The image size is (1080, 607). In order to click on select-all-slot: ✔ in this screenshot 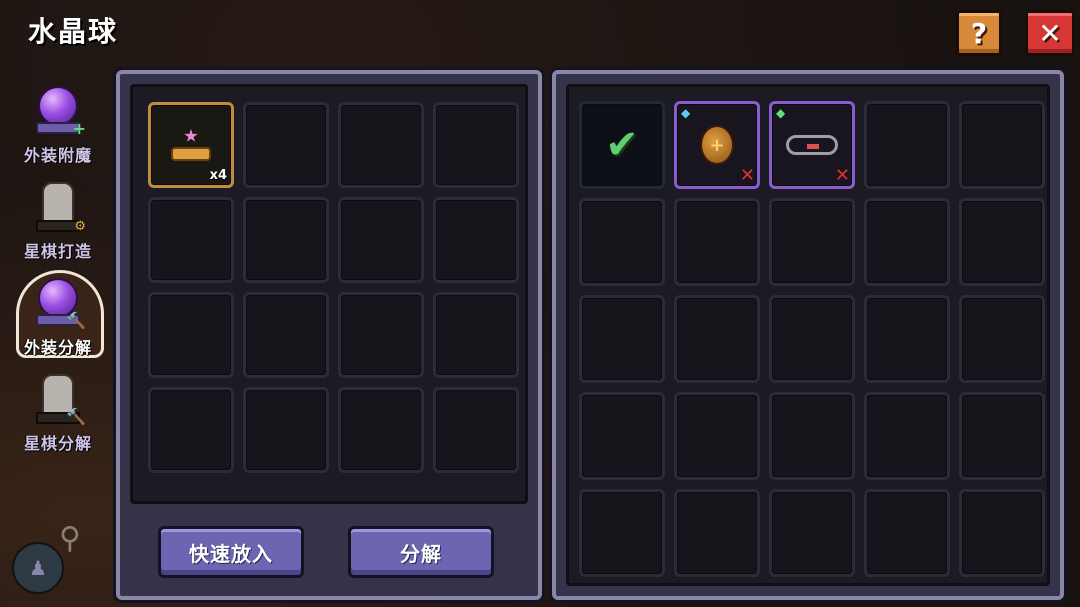, I will do `click(622, 145)`.